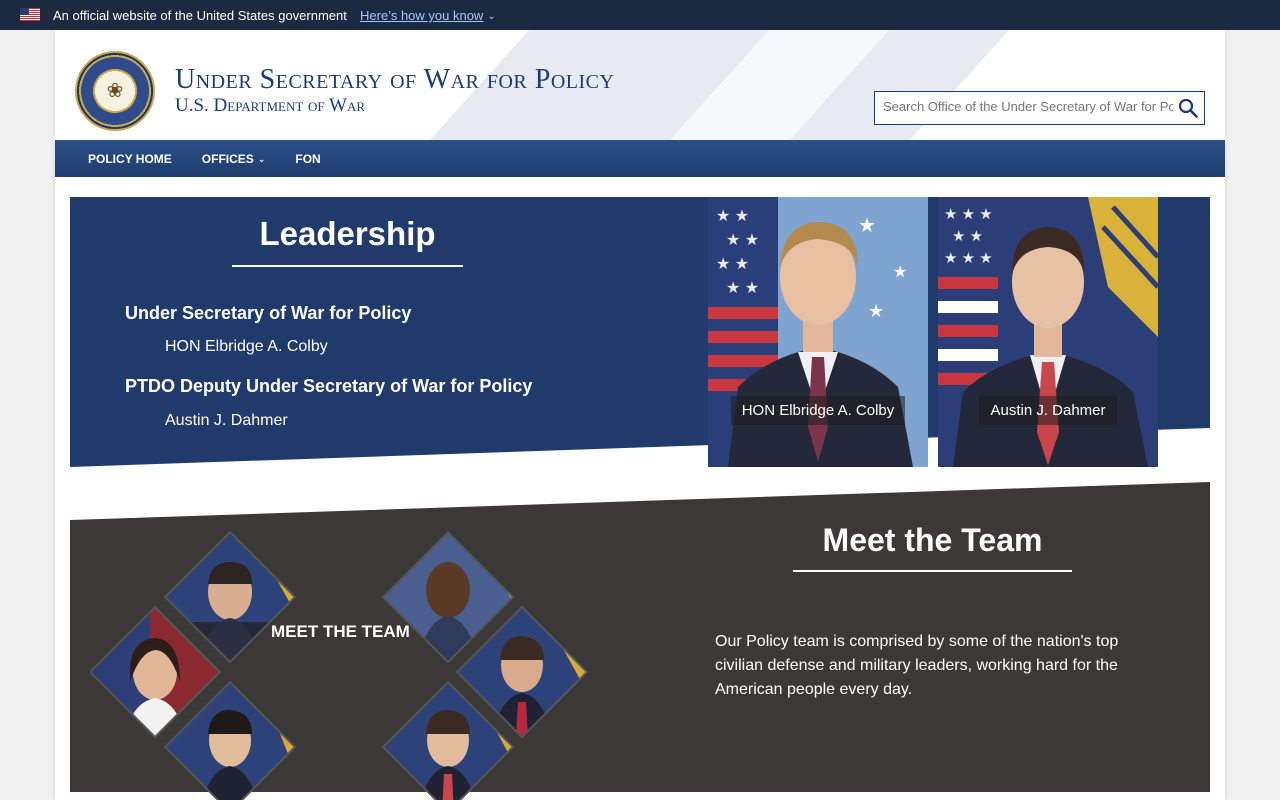 The height and width of the screenshot is (800, 1280). I want to click on leadership-heading: Leadership, so click(347, 233).